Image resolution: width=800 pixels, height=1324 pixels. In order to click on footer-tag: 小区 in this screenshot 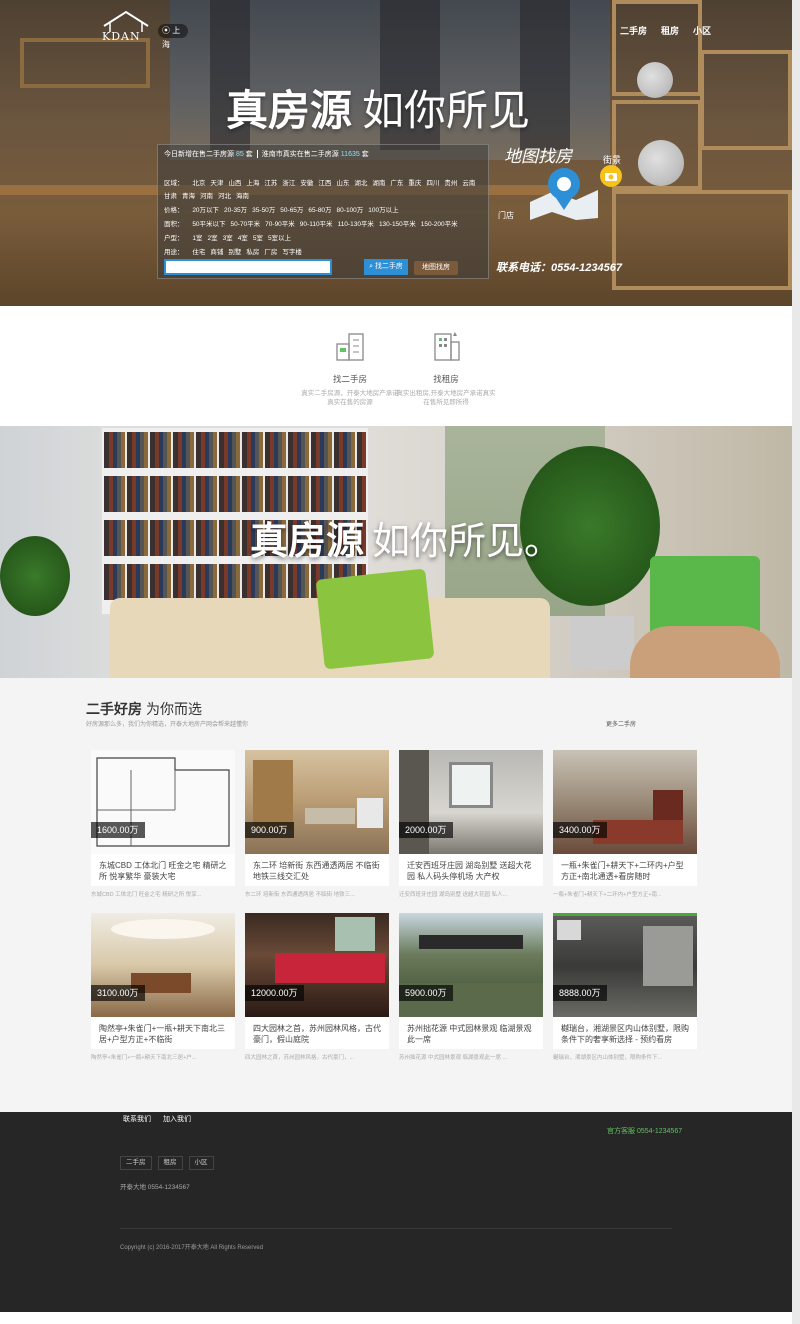, I will do `click(201, 1163)`.